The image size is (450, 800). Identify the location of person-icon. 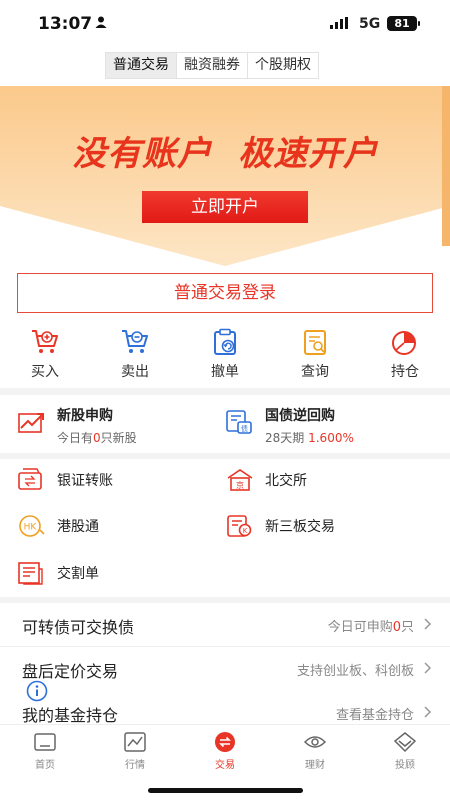
(101, 22).